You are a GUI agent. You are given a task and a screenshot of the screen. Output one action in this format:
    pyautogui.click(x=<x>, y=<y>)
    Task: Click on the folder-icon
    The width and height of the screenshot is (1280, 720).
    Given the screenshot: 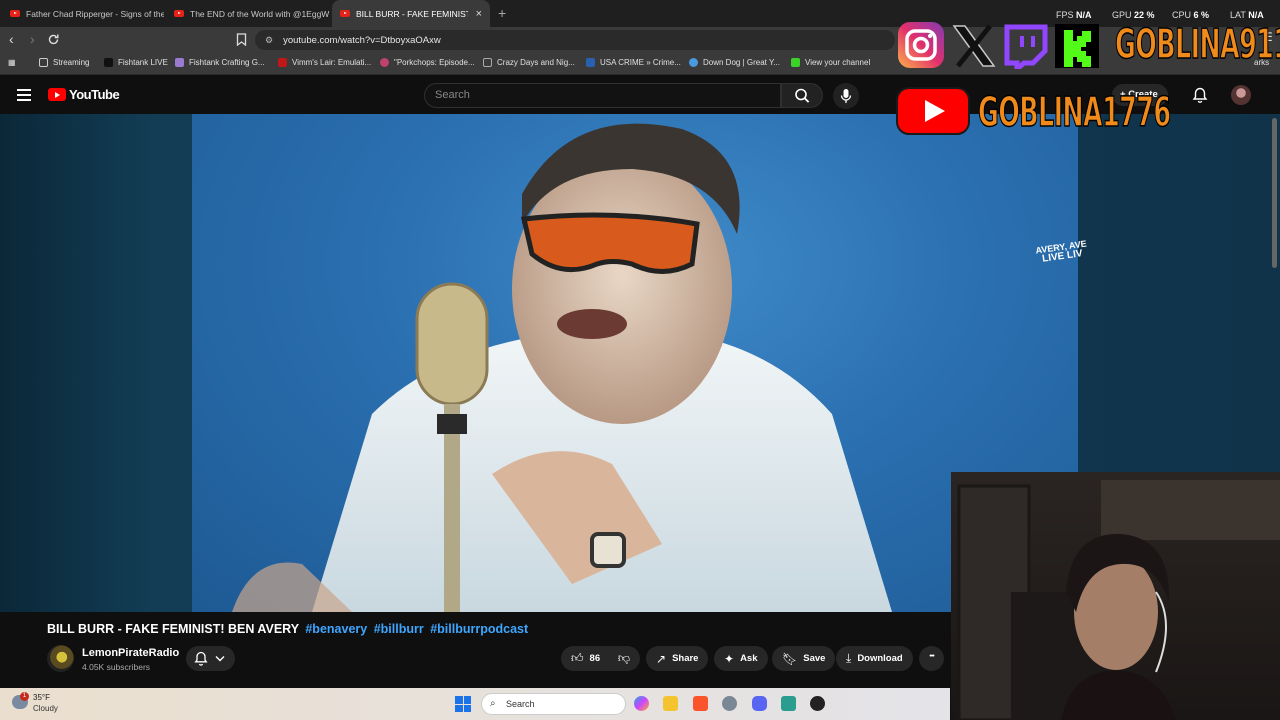 What is the action you would take?
    pyautogui.click(x=43, y=62)
    